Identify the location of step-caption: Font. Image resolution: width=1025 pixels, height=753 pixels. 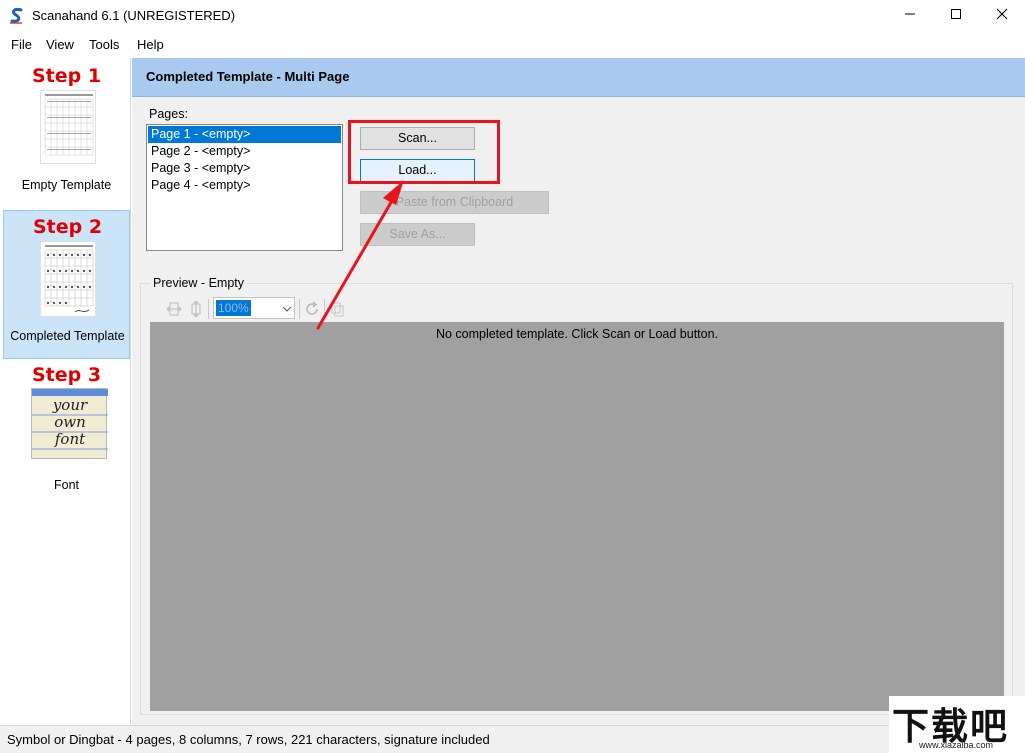
(66, 485).